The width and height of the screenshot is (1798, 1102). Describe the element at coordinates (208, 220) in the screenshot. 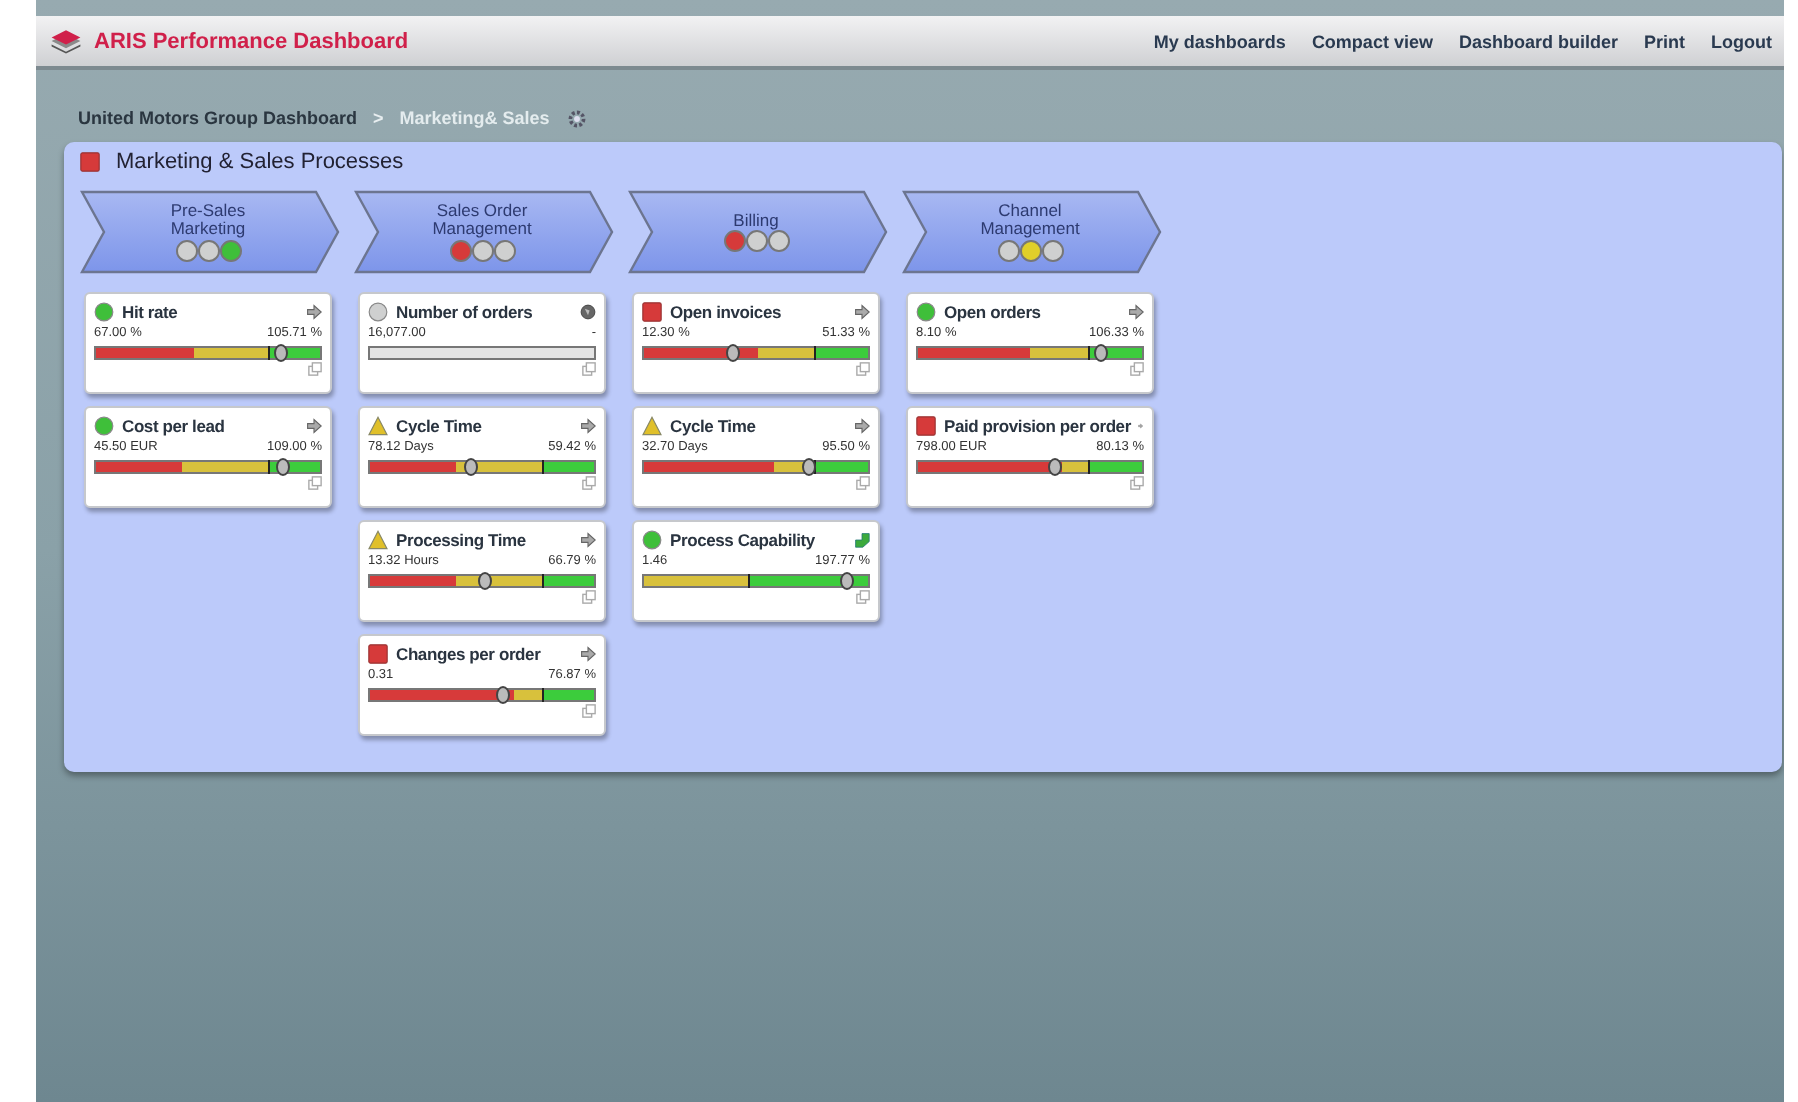

I see `process-title: Pre-Sales Marketing` at that location.